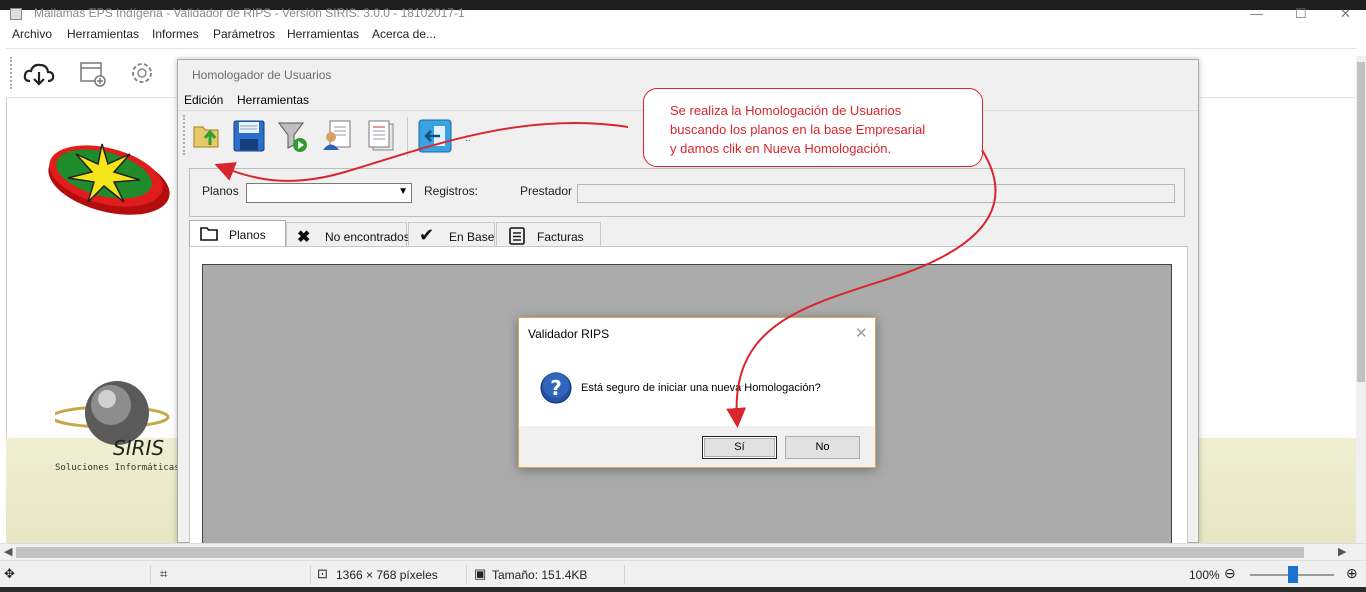  What do you see at coordinates (262, 75) in the screenshot?
I see `child-window-title: Homologador de Usuarios` at bounding box center [262, 75].